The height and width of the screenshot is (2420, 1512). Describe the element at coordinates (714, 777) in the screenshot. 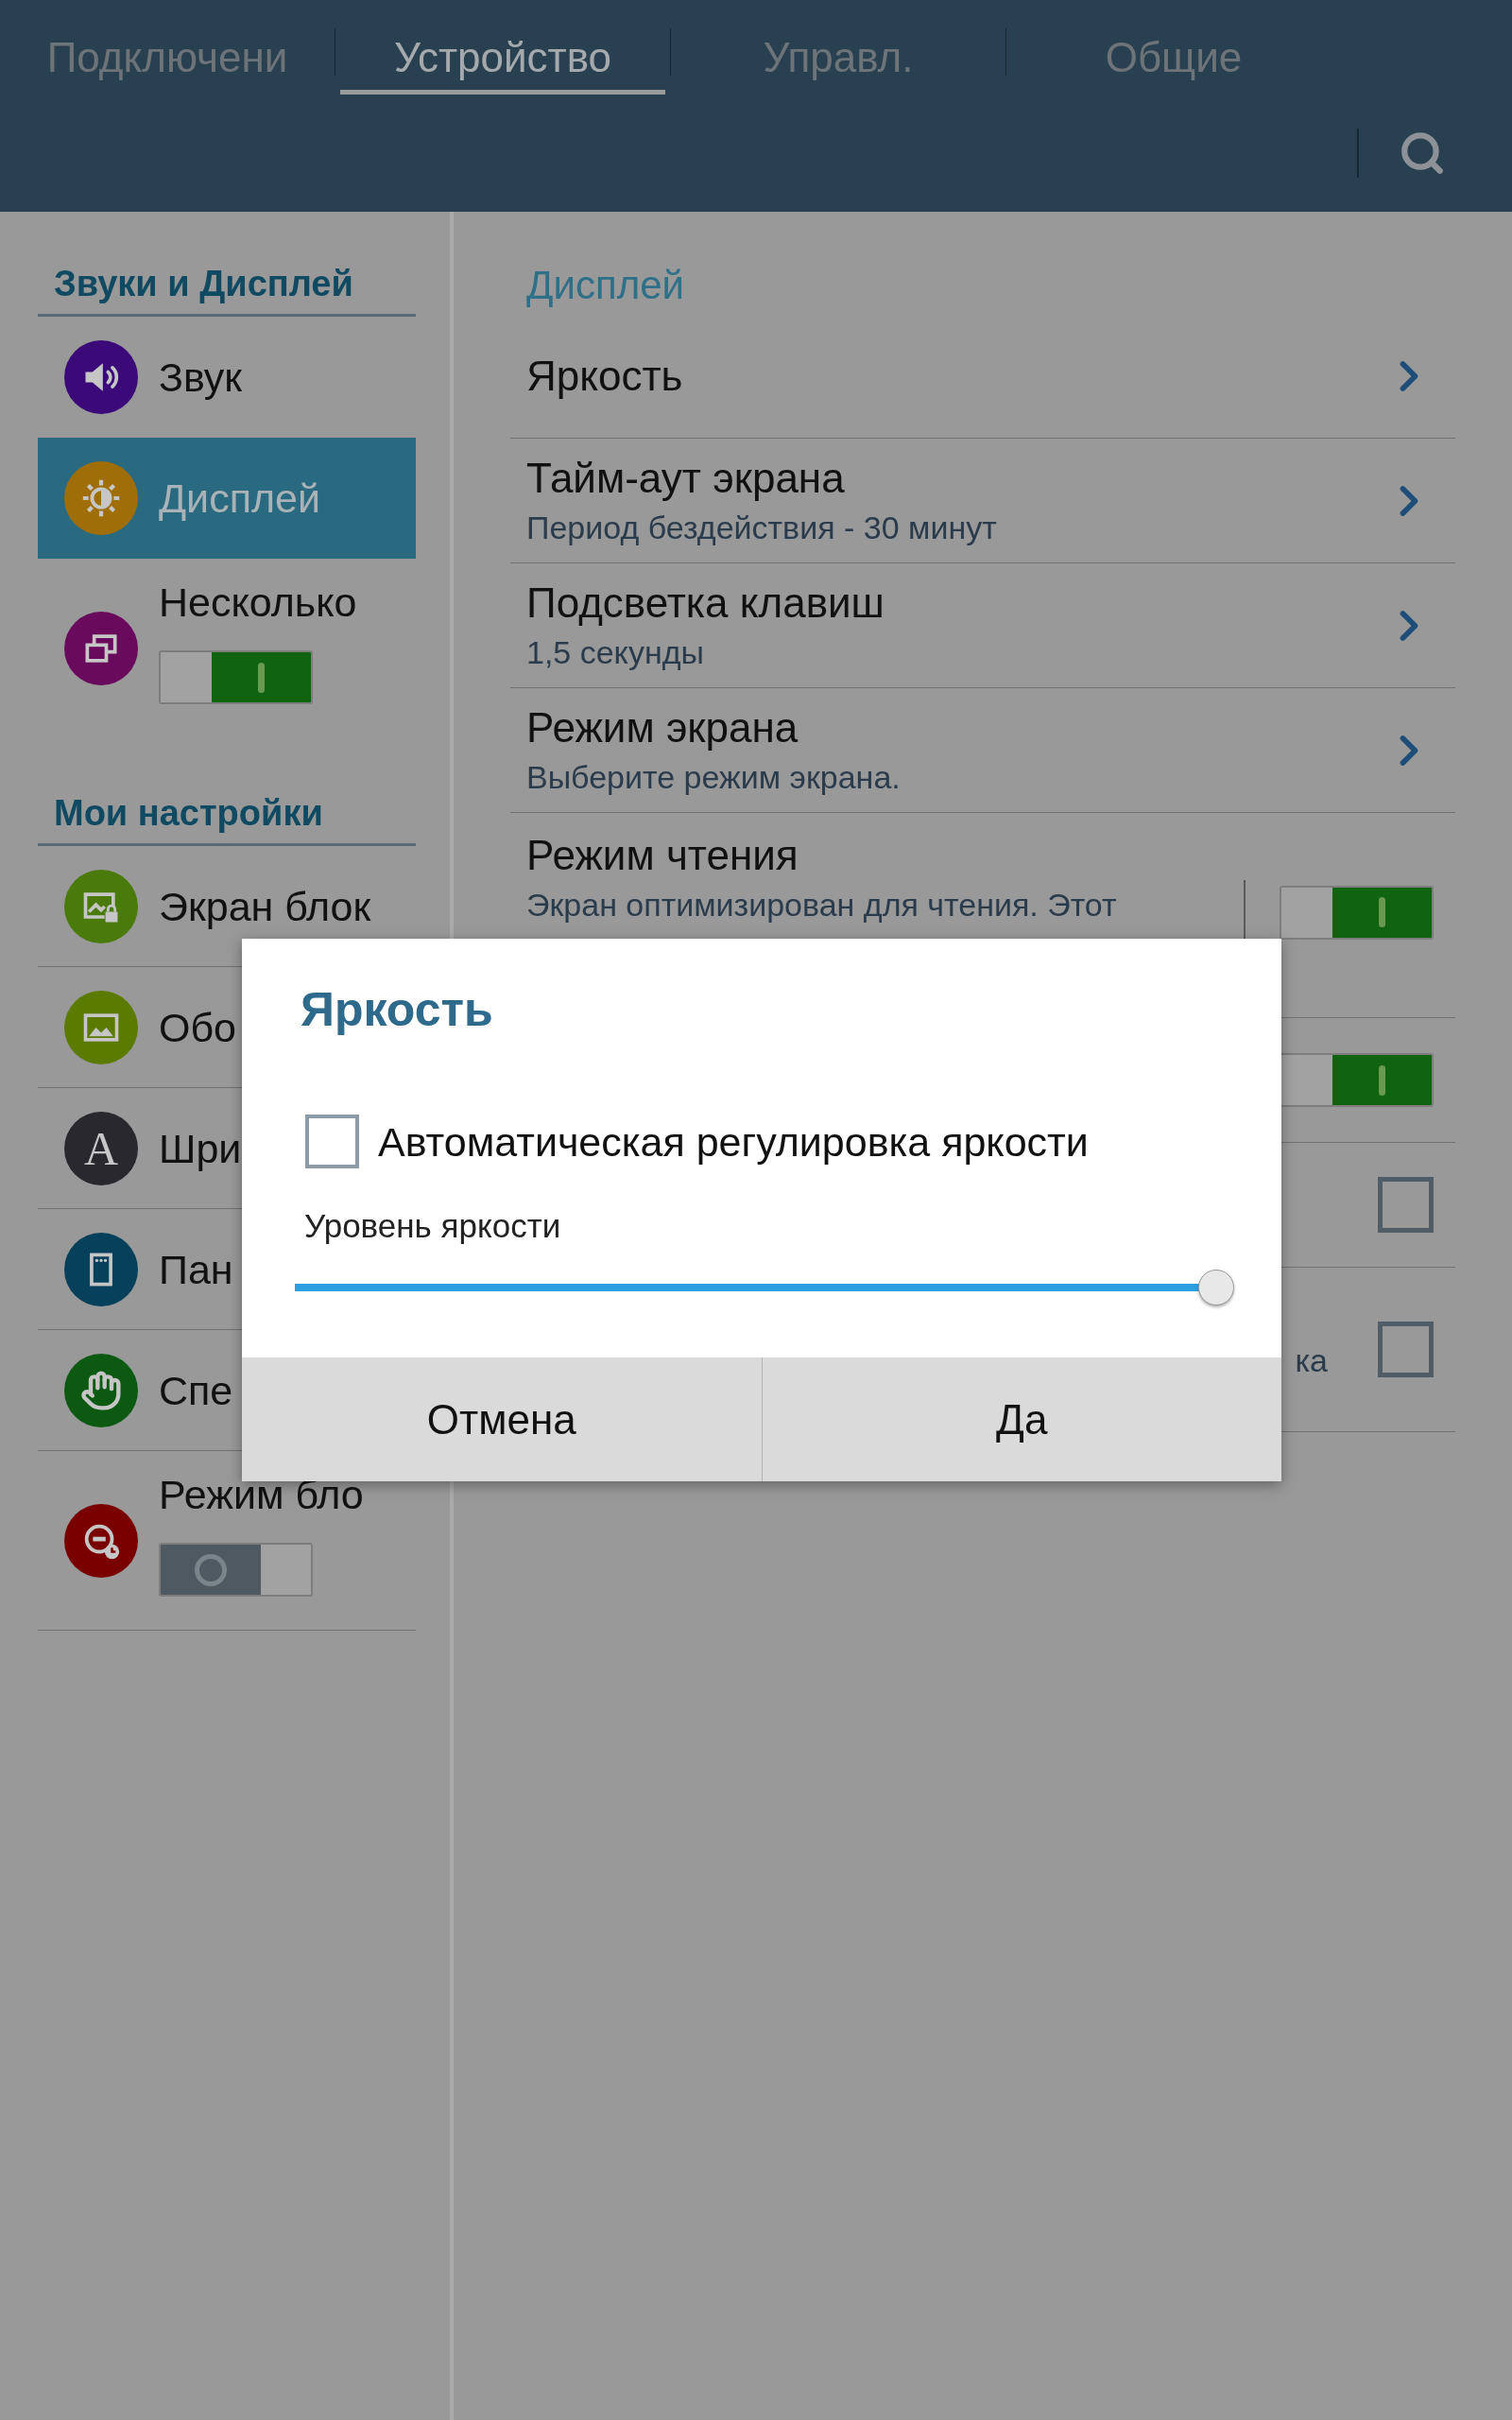

I see `setting-summary: Выберите режим экрана.` at that location.